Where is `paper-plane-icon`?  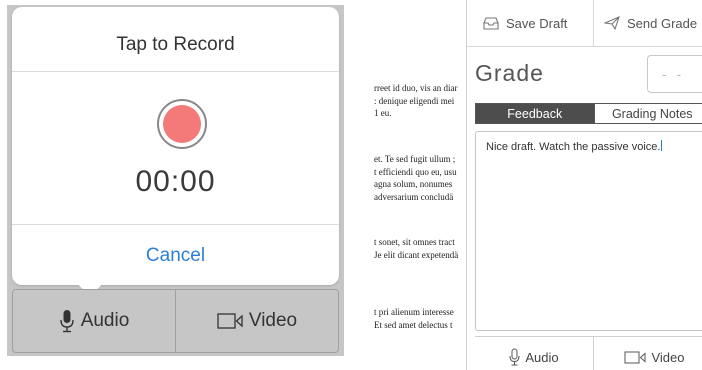 paper-plane-icon is located at coordinates (612, 23).